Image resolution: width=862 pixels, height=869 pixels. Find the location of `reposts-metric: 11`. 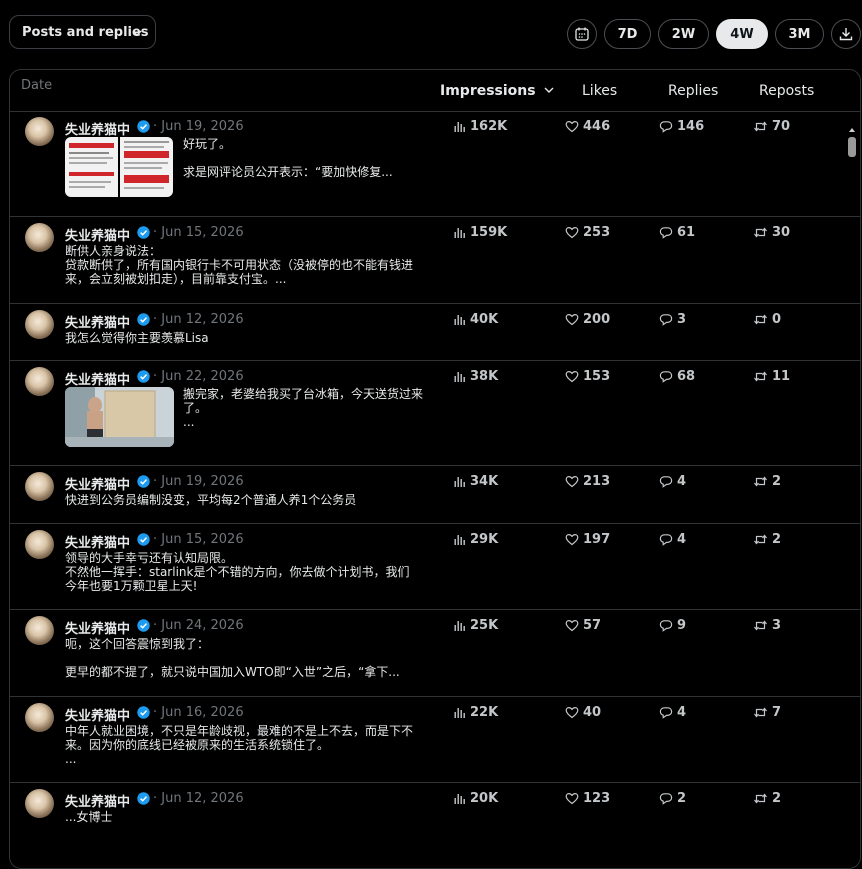

reposts-metric: 11 is located at coordinates (771, 376).